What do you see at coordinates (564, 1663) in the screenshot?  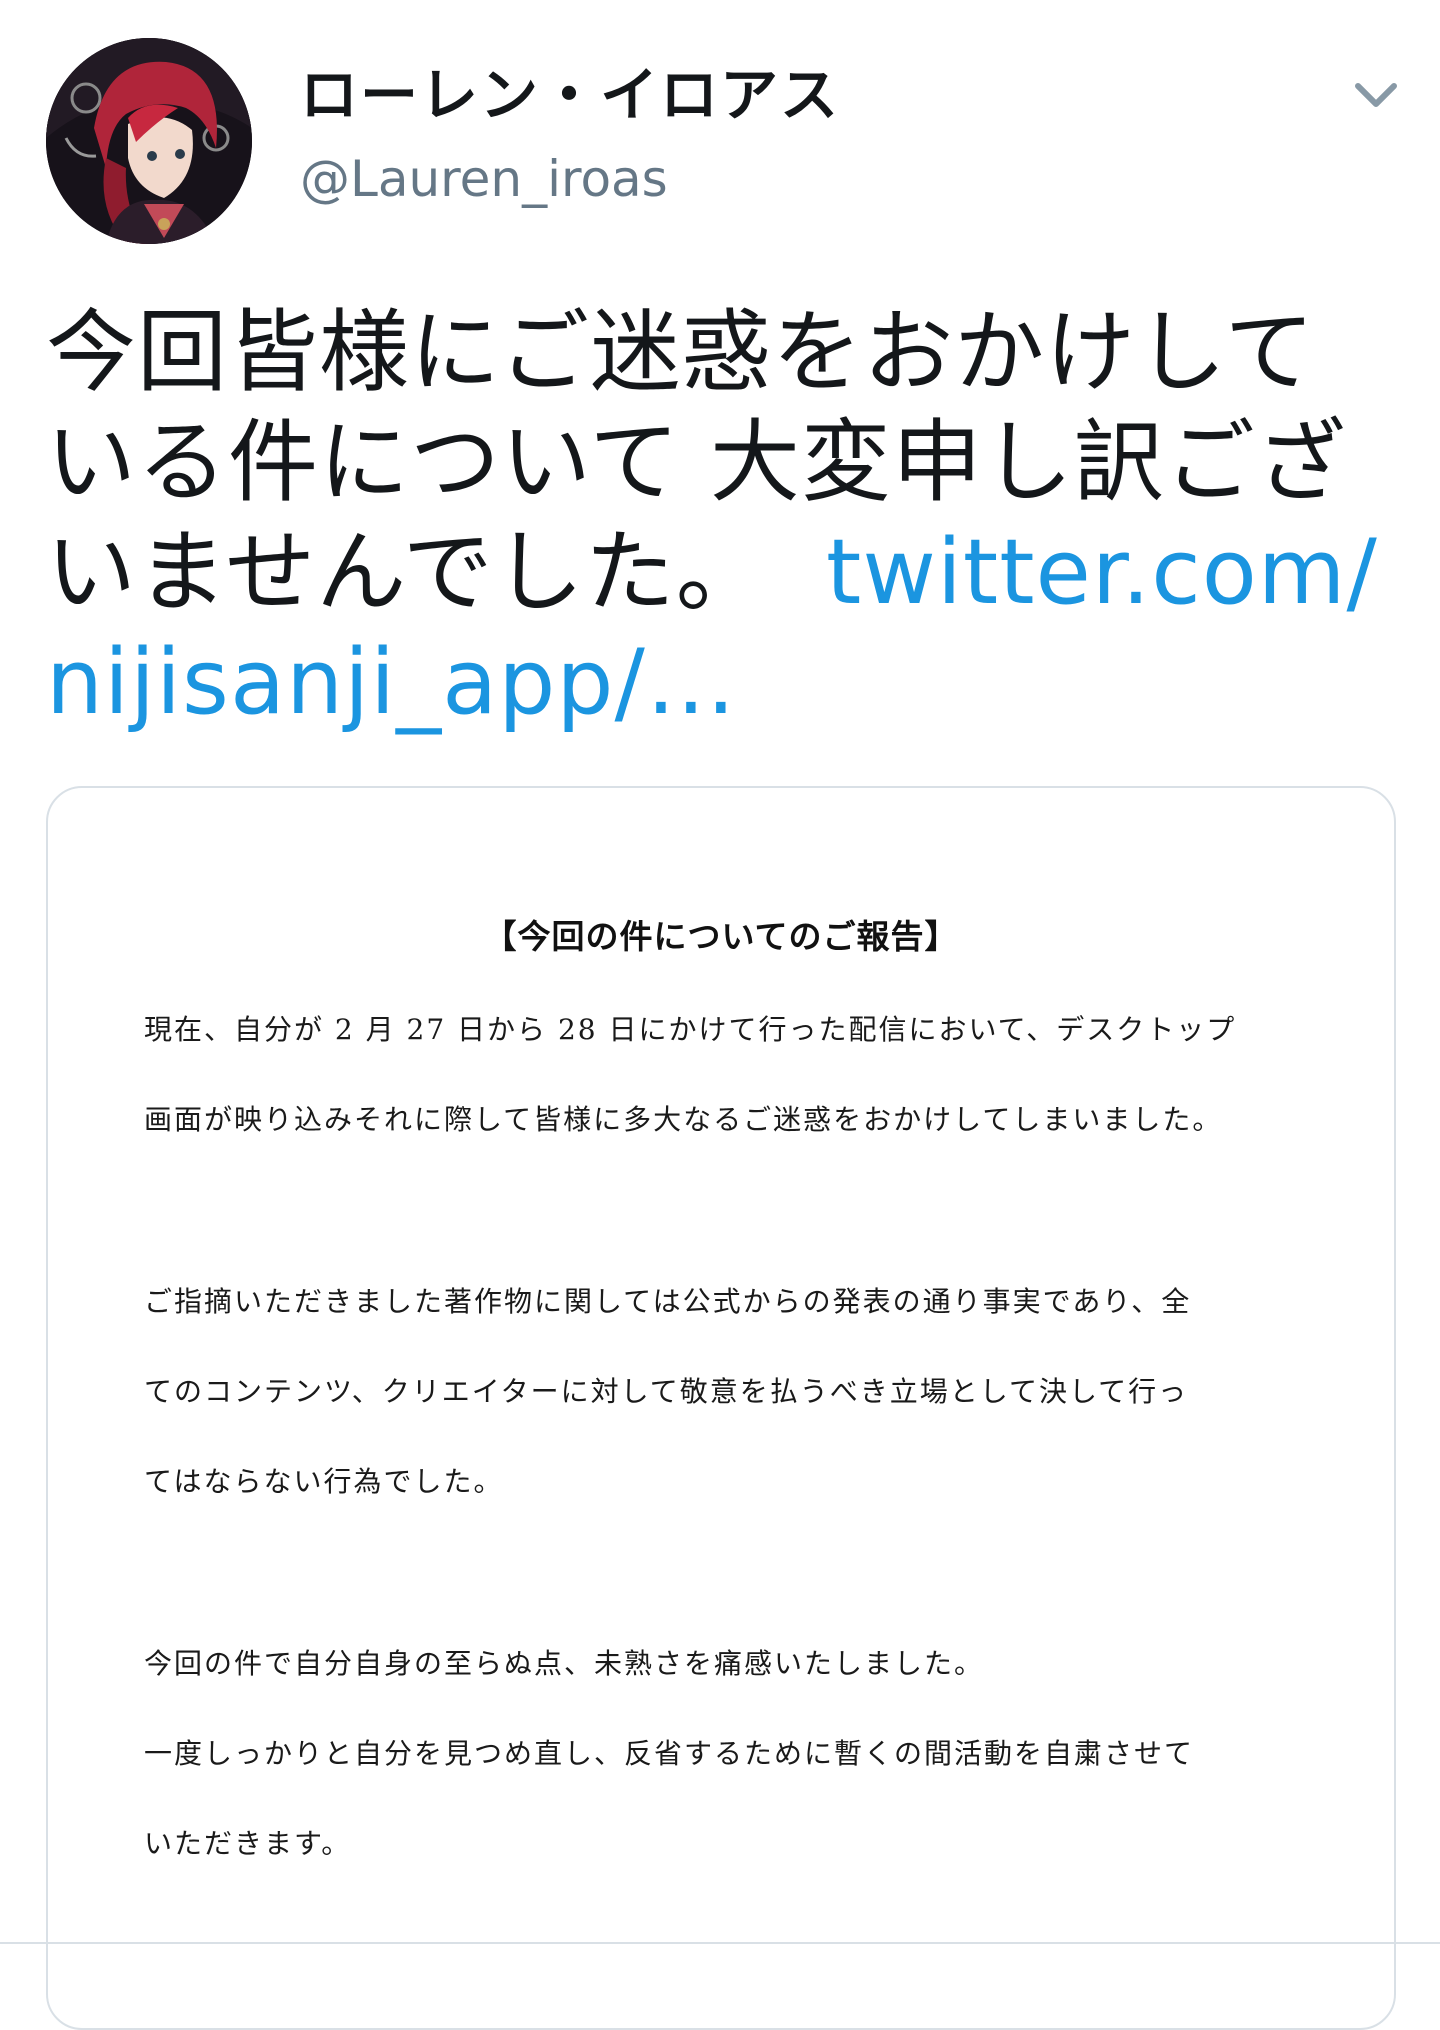 I see `document-line: 今回の件で自分自身の至らぬ点、未熟さを痛感いたしました。` at bounding box center [564, 1663].